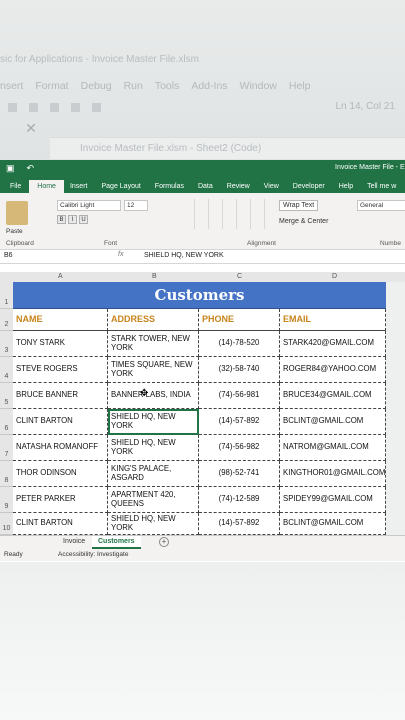  I want to click on wrap-text-button: Wrap Text, so click(299, 205).